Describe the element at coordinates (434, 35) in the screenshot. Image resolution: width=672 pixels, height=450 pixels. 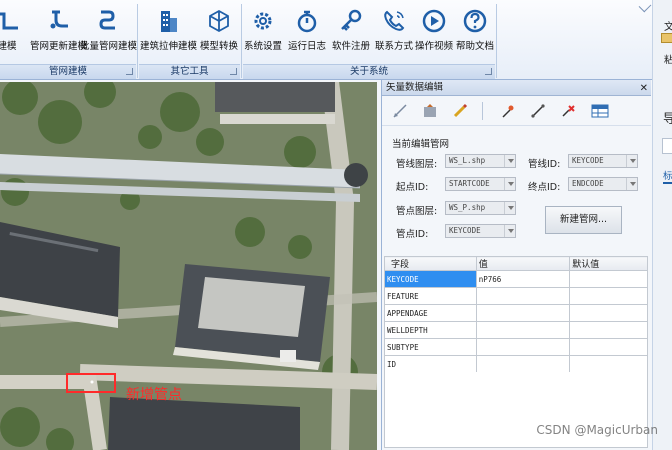
I see `video-button: 操作视频` at that location.